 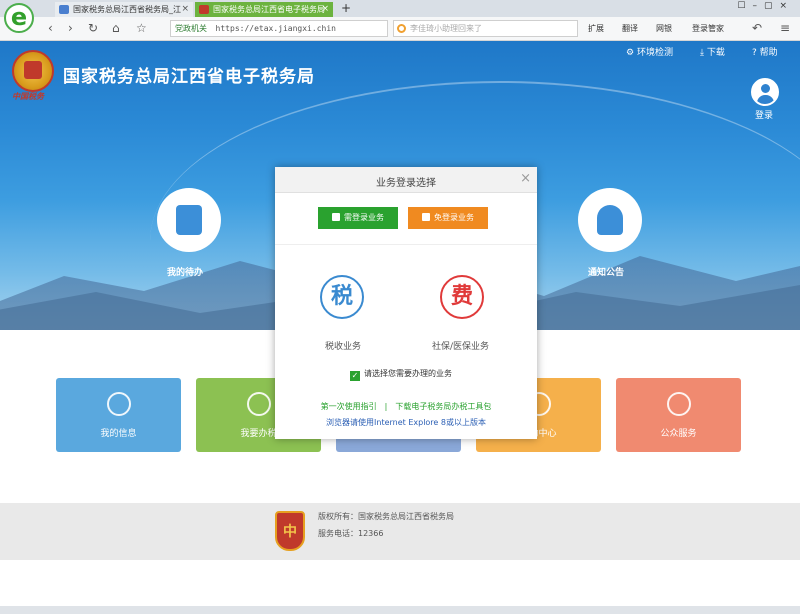 I want to click on address-bar: 党政机关 https://etax.jiangxi.chin, so click(x=279, y=28).